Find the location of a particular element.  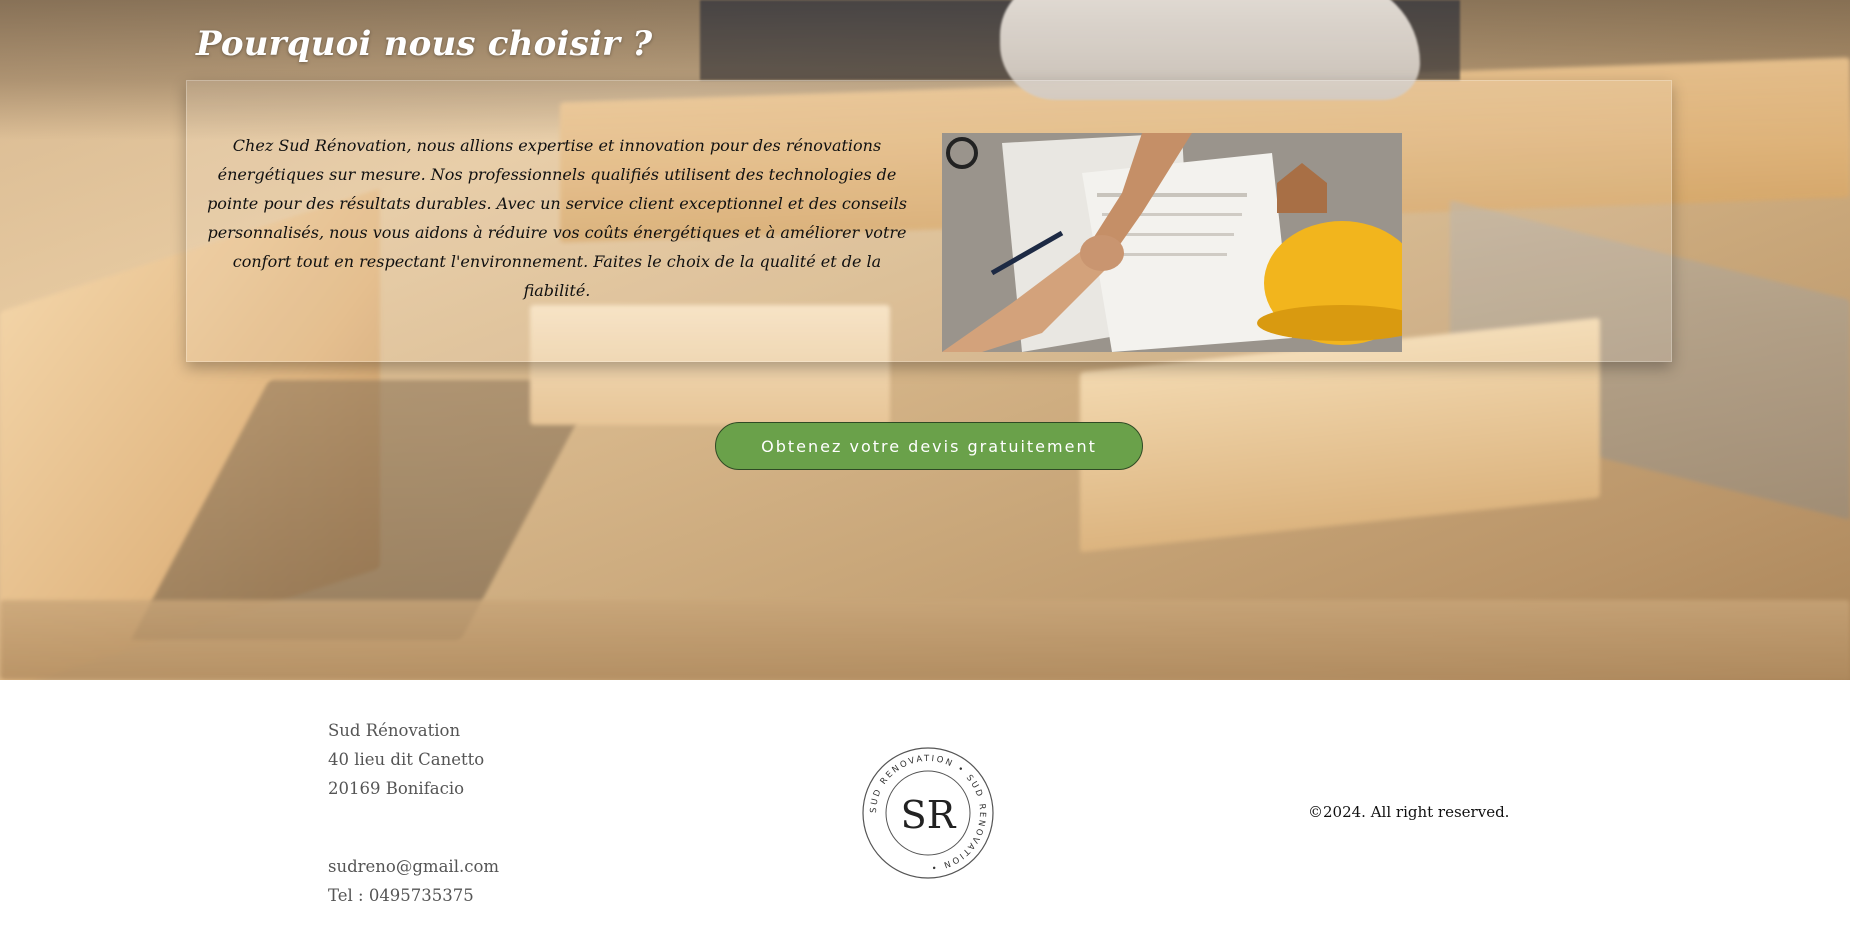

section-title: Pourquoi nous choisir ? is located at coordinates (424, 44).